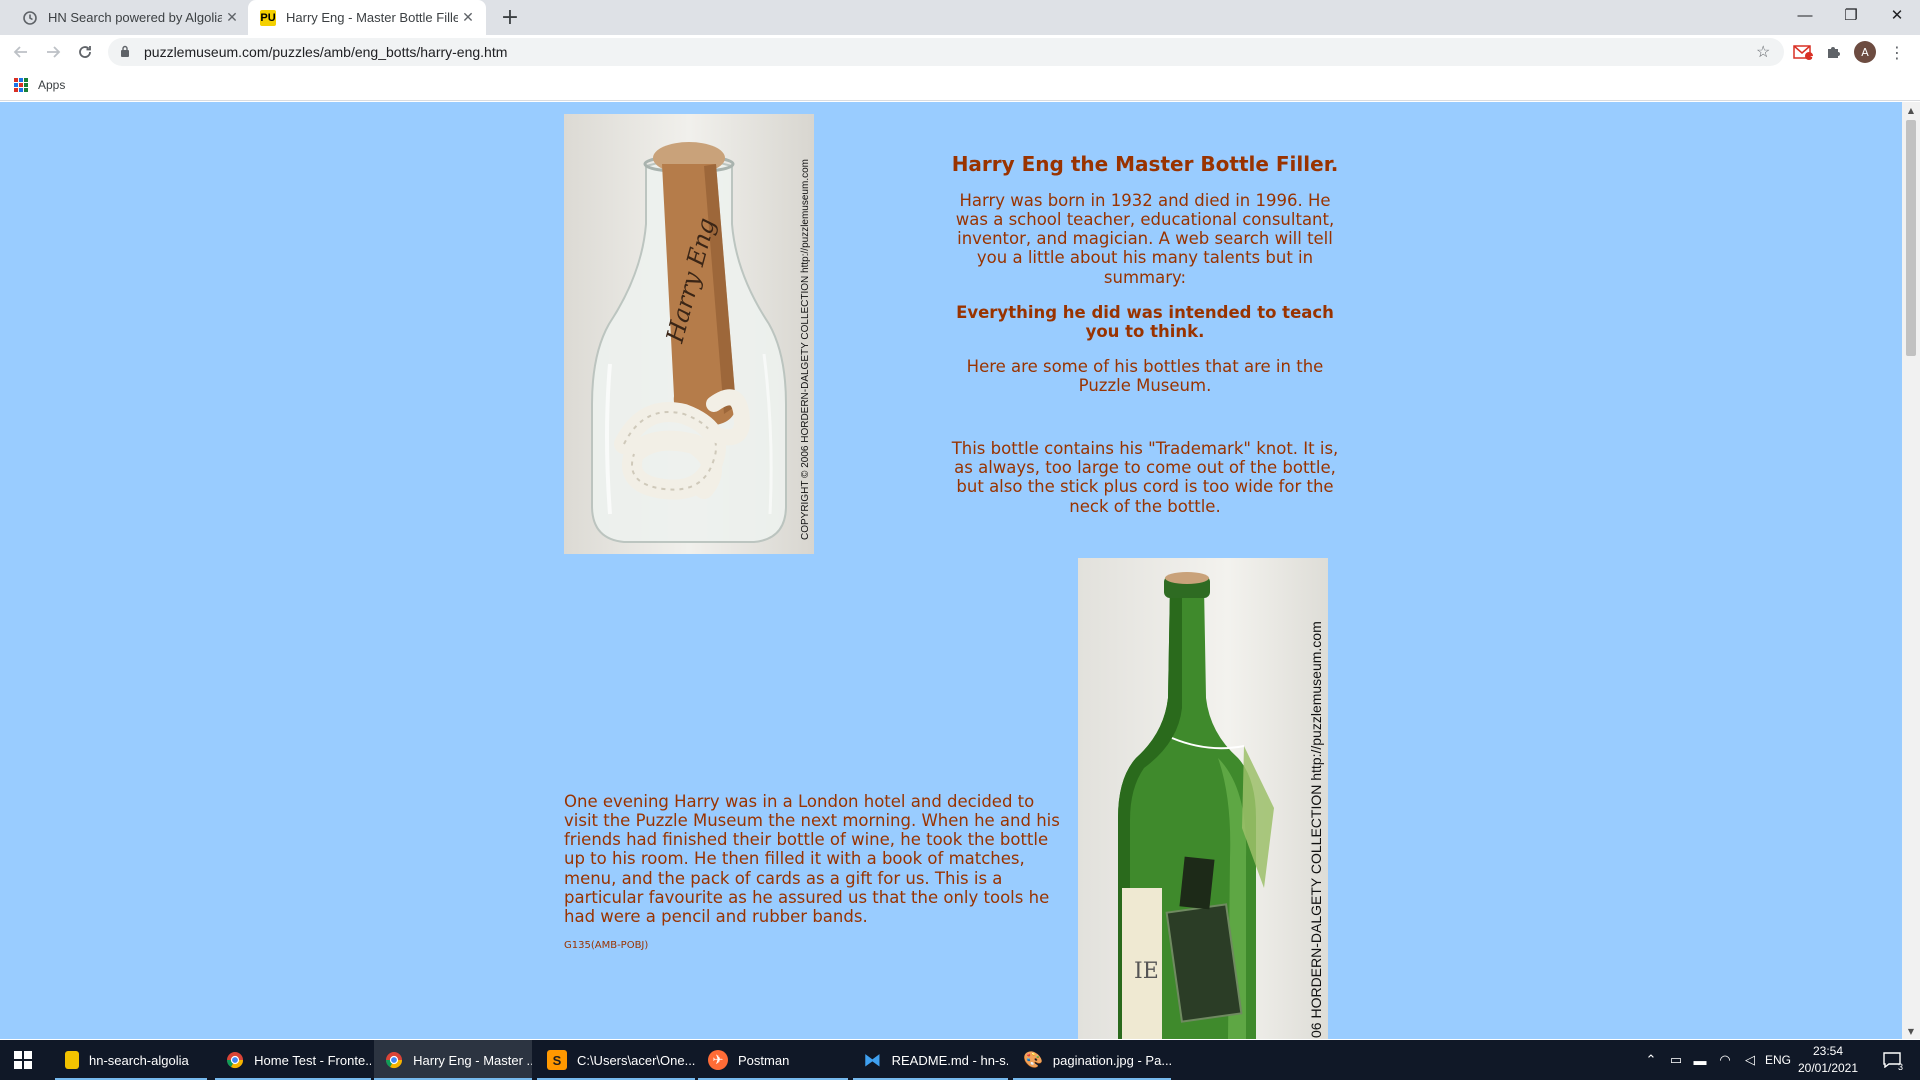 The image size is (1920, 1080). Describe the element at coordinates (1911, 1031) in the screenshot. I see `scroll-down-arrow-icon: ▼` at that location.